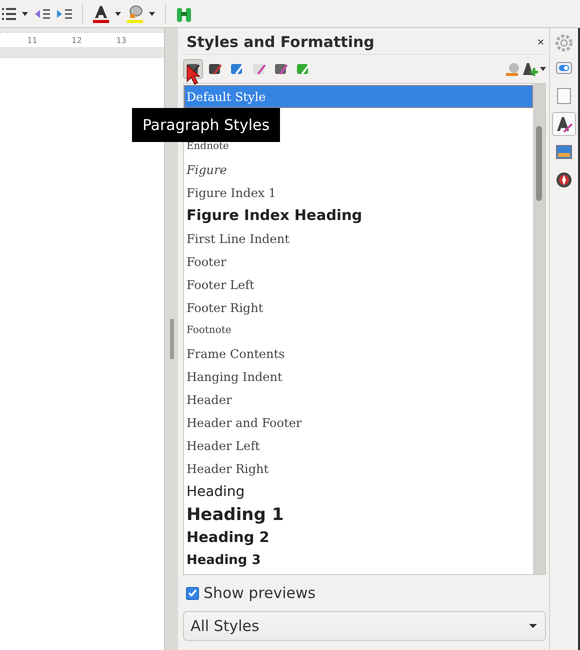 Image resolution: width=580 pixels, height=650 pixels. I want to click on style-list-item: Footer, so click(359, 261).